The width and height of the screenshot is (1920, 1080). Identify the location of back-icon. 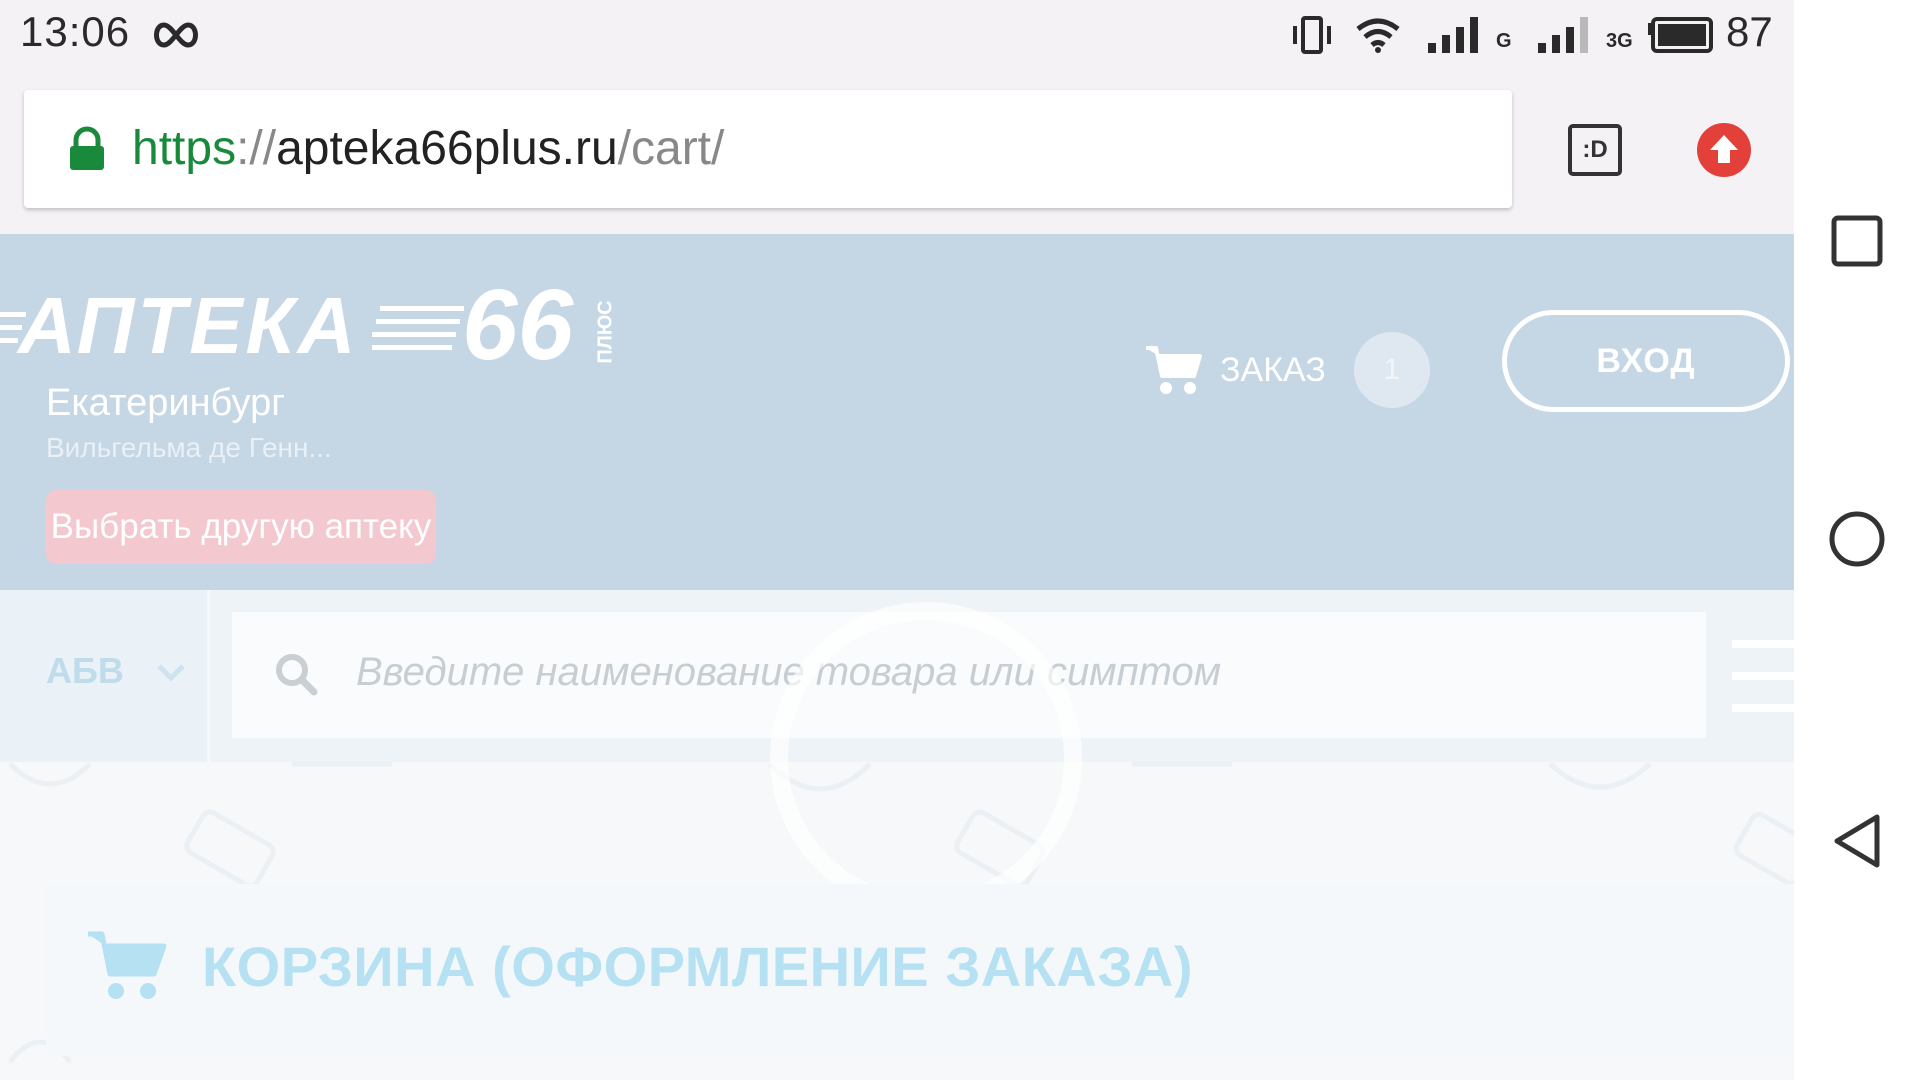
(1857, 841).